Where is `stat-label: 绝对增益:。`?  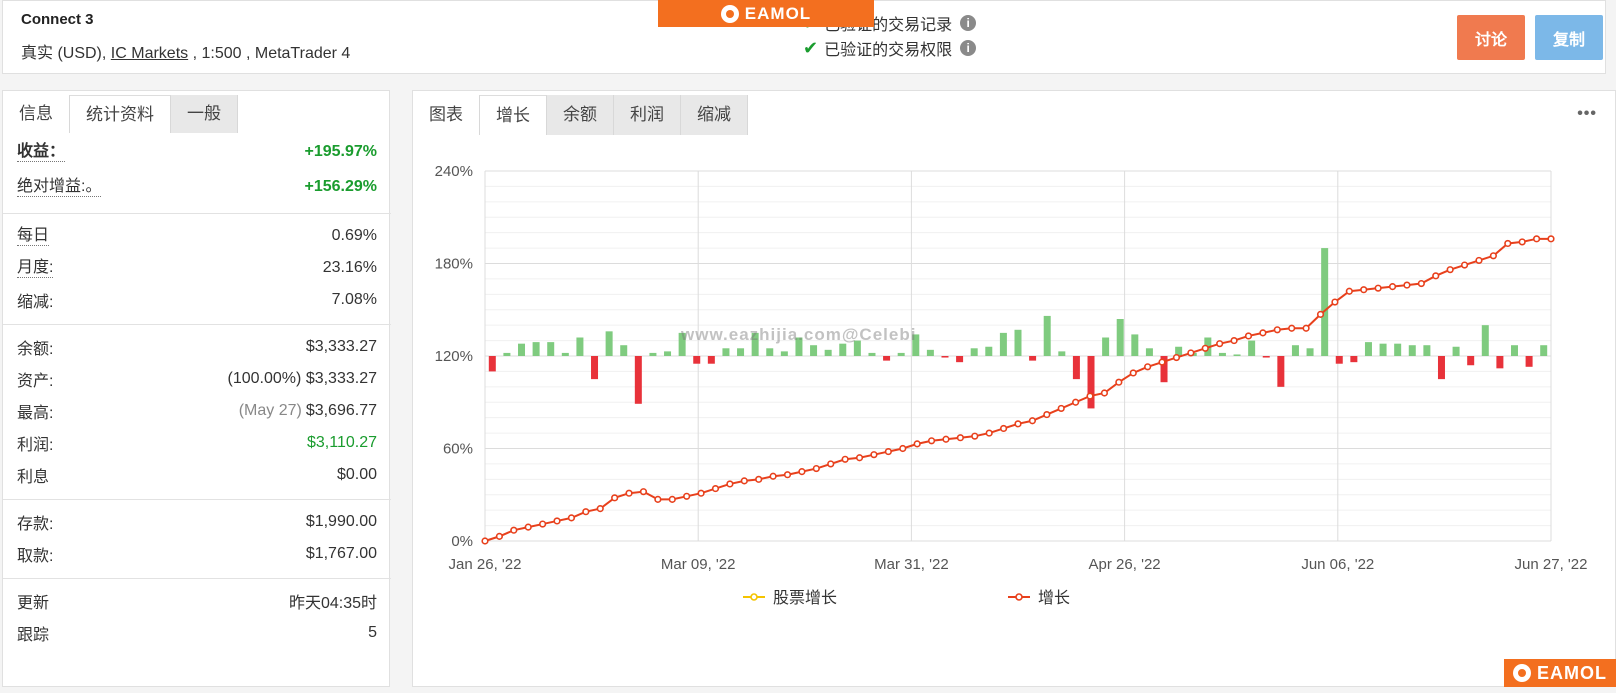
stat-label: 绝对增益:。 is located at coordinates (59, 187).